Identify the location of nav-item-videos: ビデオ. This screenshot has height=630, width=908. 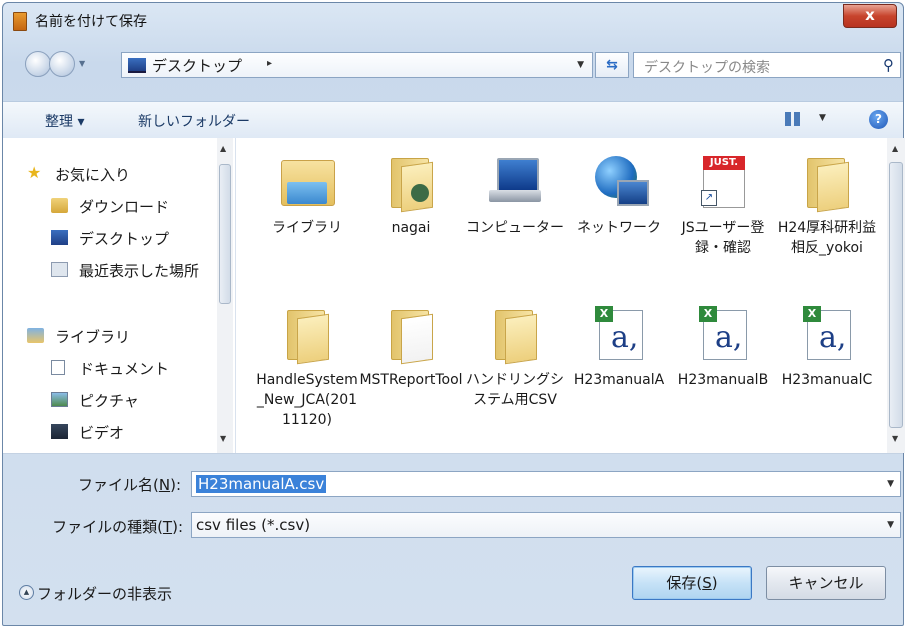
(87, 432).